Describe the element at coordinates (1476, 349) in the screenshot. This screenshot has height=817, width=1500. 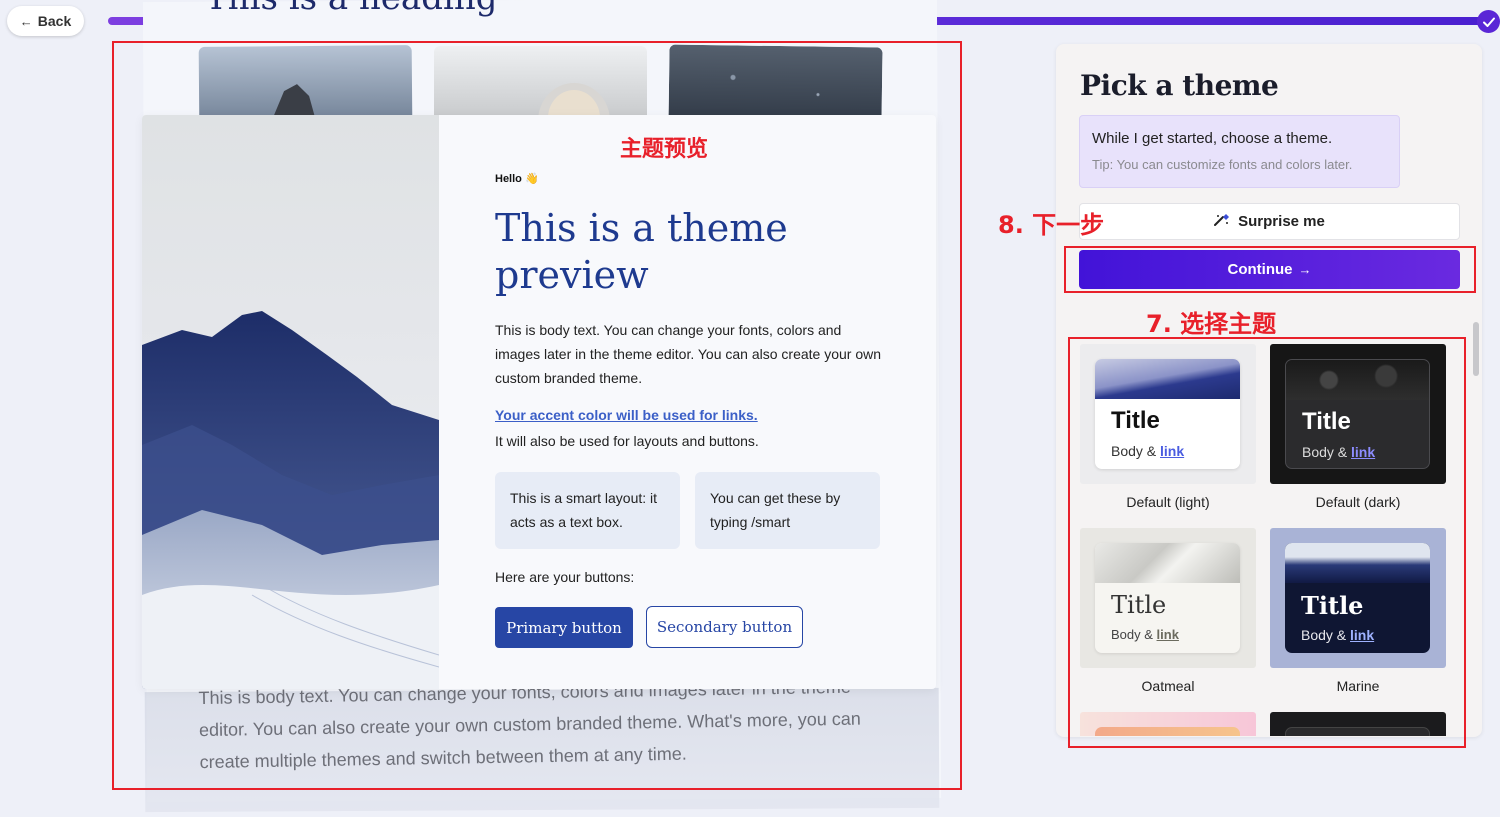
I see `scrollbar` at that location.